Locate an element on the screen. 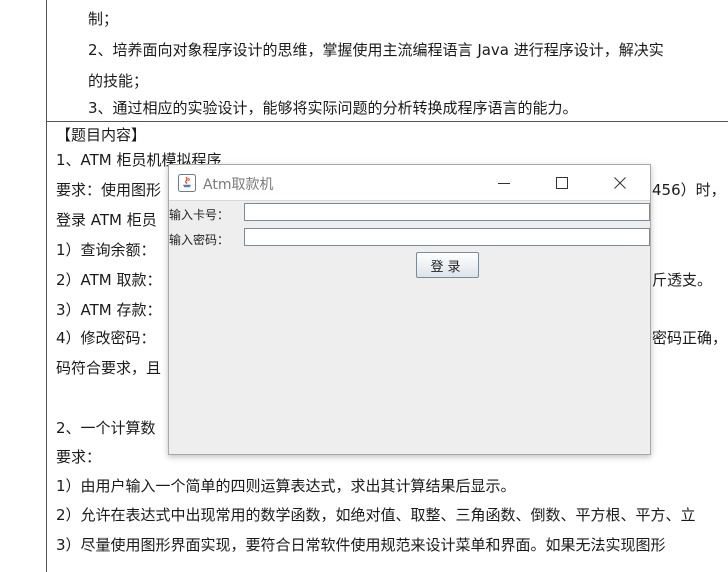  doc-line: 要求：使用图形 is located at coordinates (109, 190).